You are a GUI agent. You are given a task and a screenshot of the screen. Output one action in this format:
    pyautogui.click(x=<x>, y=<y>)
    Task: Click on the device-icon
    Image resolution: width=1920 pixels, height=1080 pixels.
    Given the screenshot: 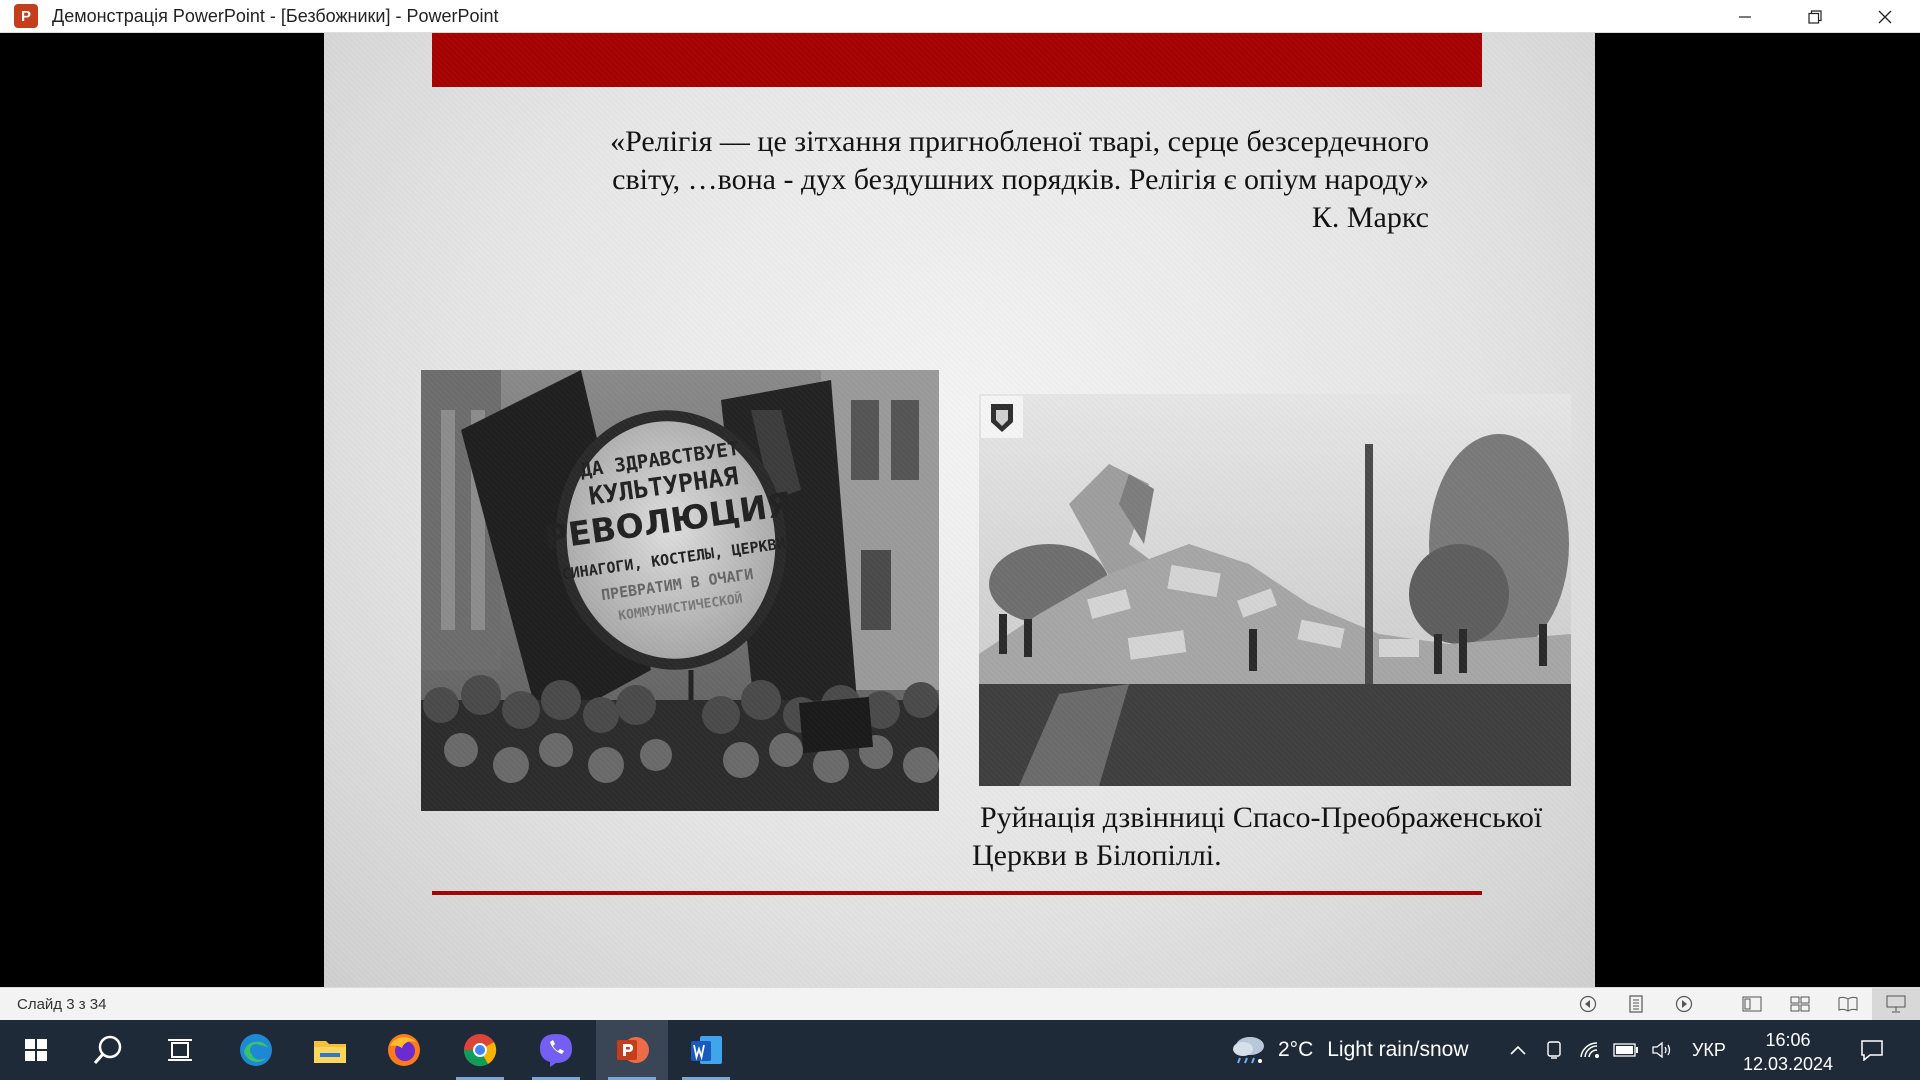 What is the action you would take?
    pyautogui.click(x=1554, y=1050)
    